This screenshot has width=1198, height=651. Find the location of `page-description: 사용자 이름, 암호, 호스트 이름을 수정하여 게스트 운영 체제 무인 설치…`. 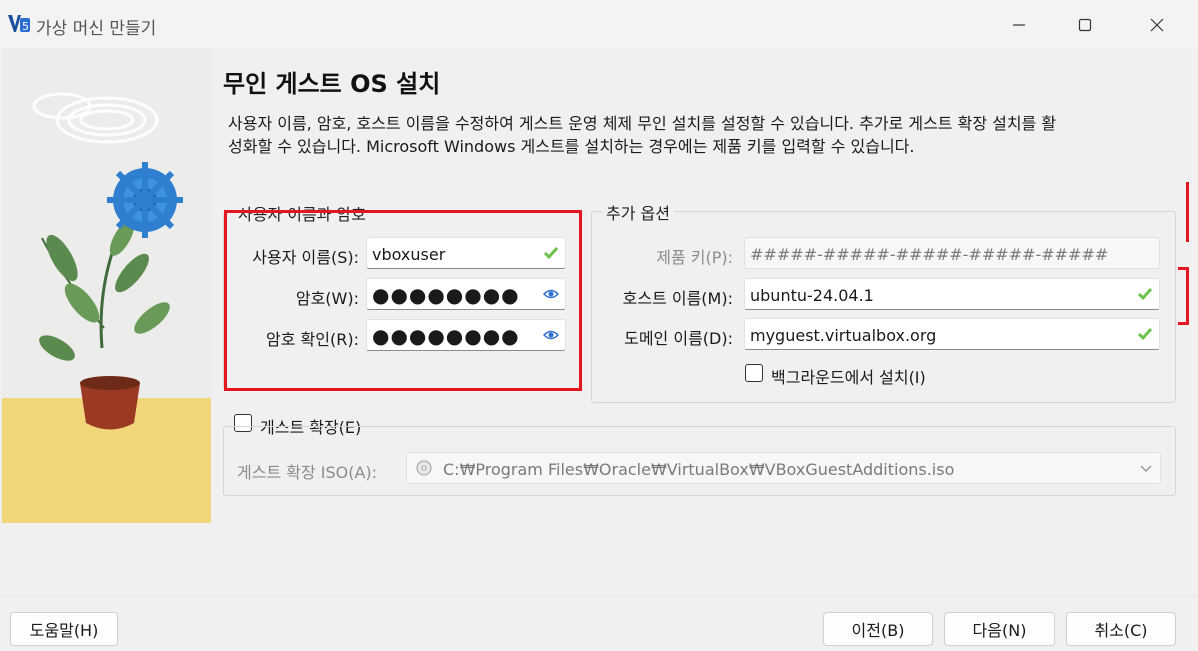

page-description: 사용자 이름, 암호, 호스트 이름을 수정하여 게스트 운영 체제 무인 설치… is located at coordinates (642, 135).